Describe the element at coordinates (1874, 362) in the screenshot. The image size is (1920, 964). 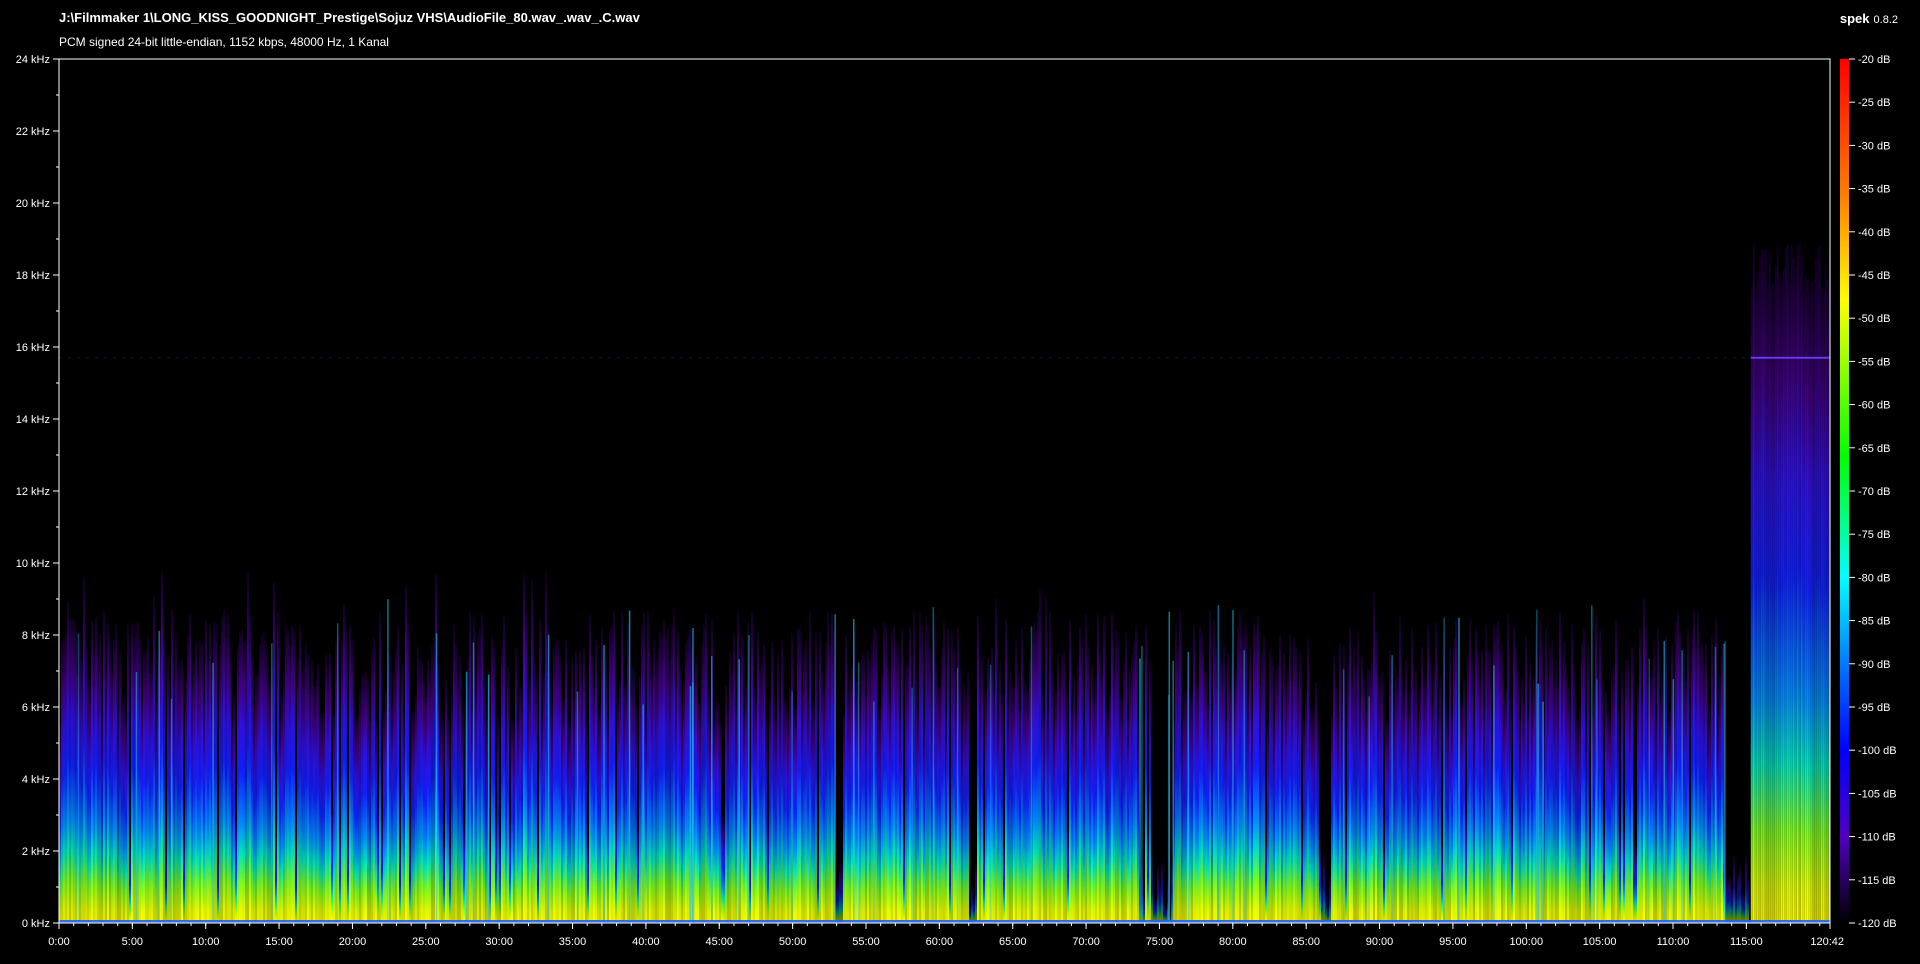
I see `db-label: -55 dB` at that location.